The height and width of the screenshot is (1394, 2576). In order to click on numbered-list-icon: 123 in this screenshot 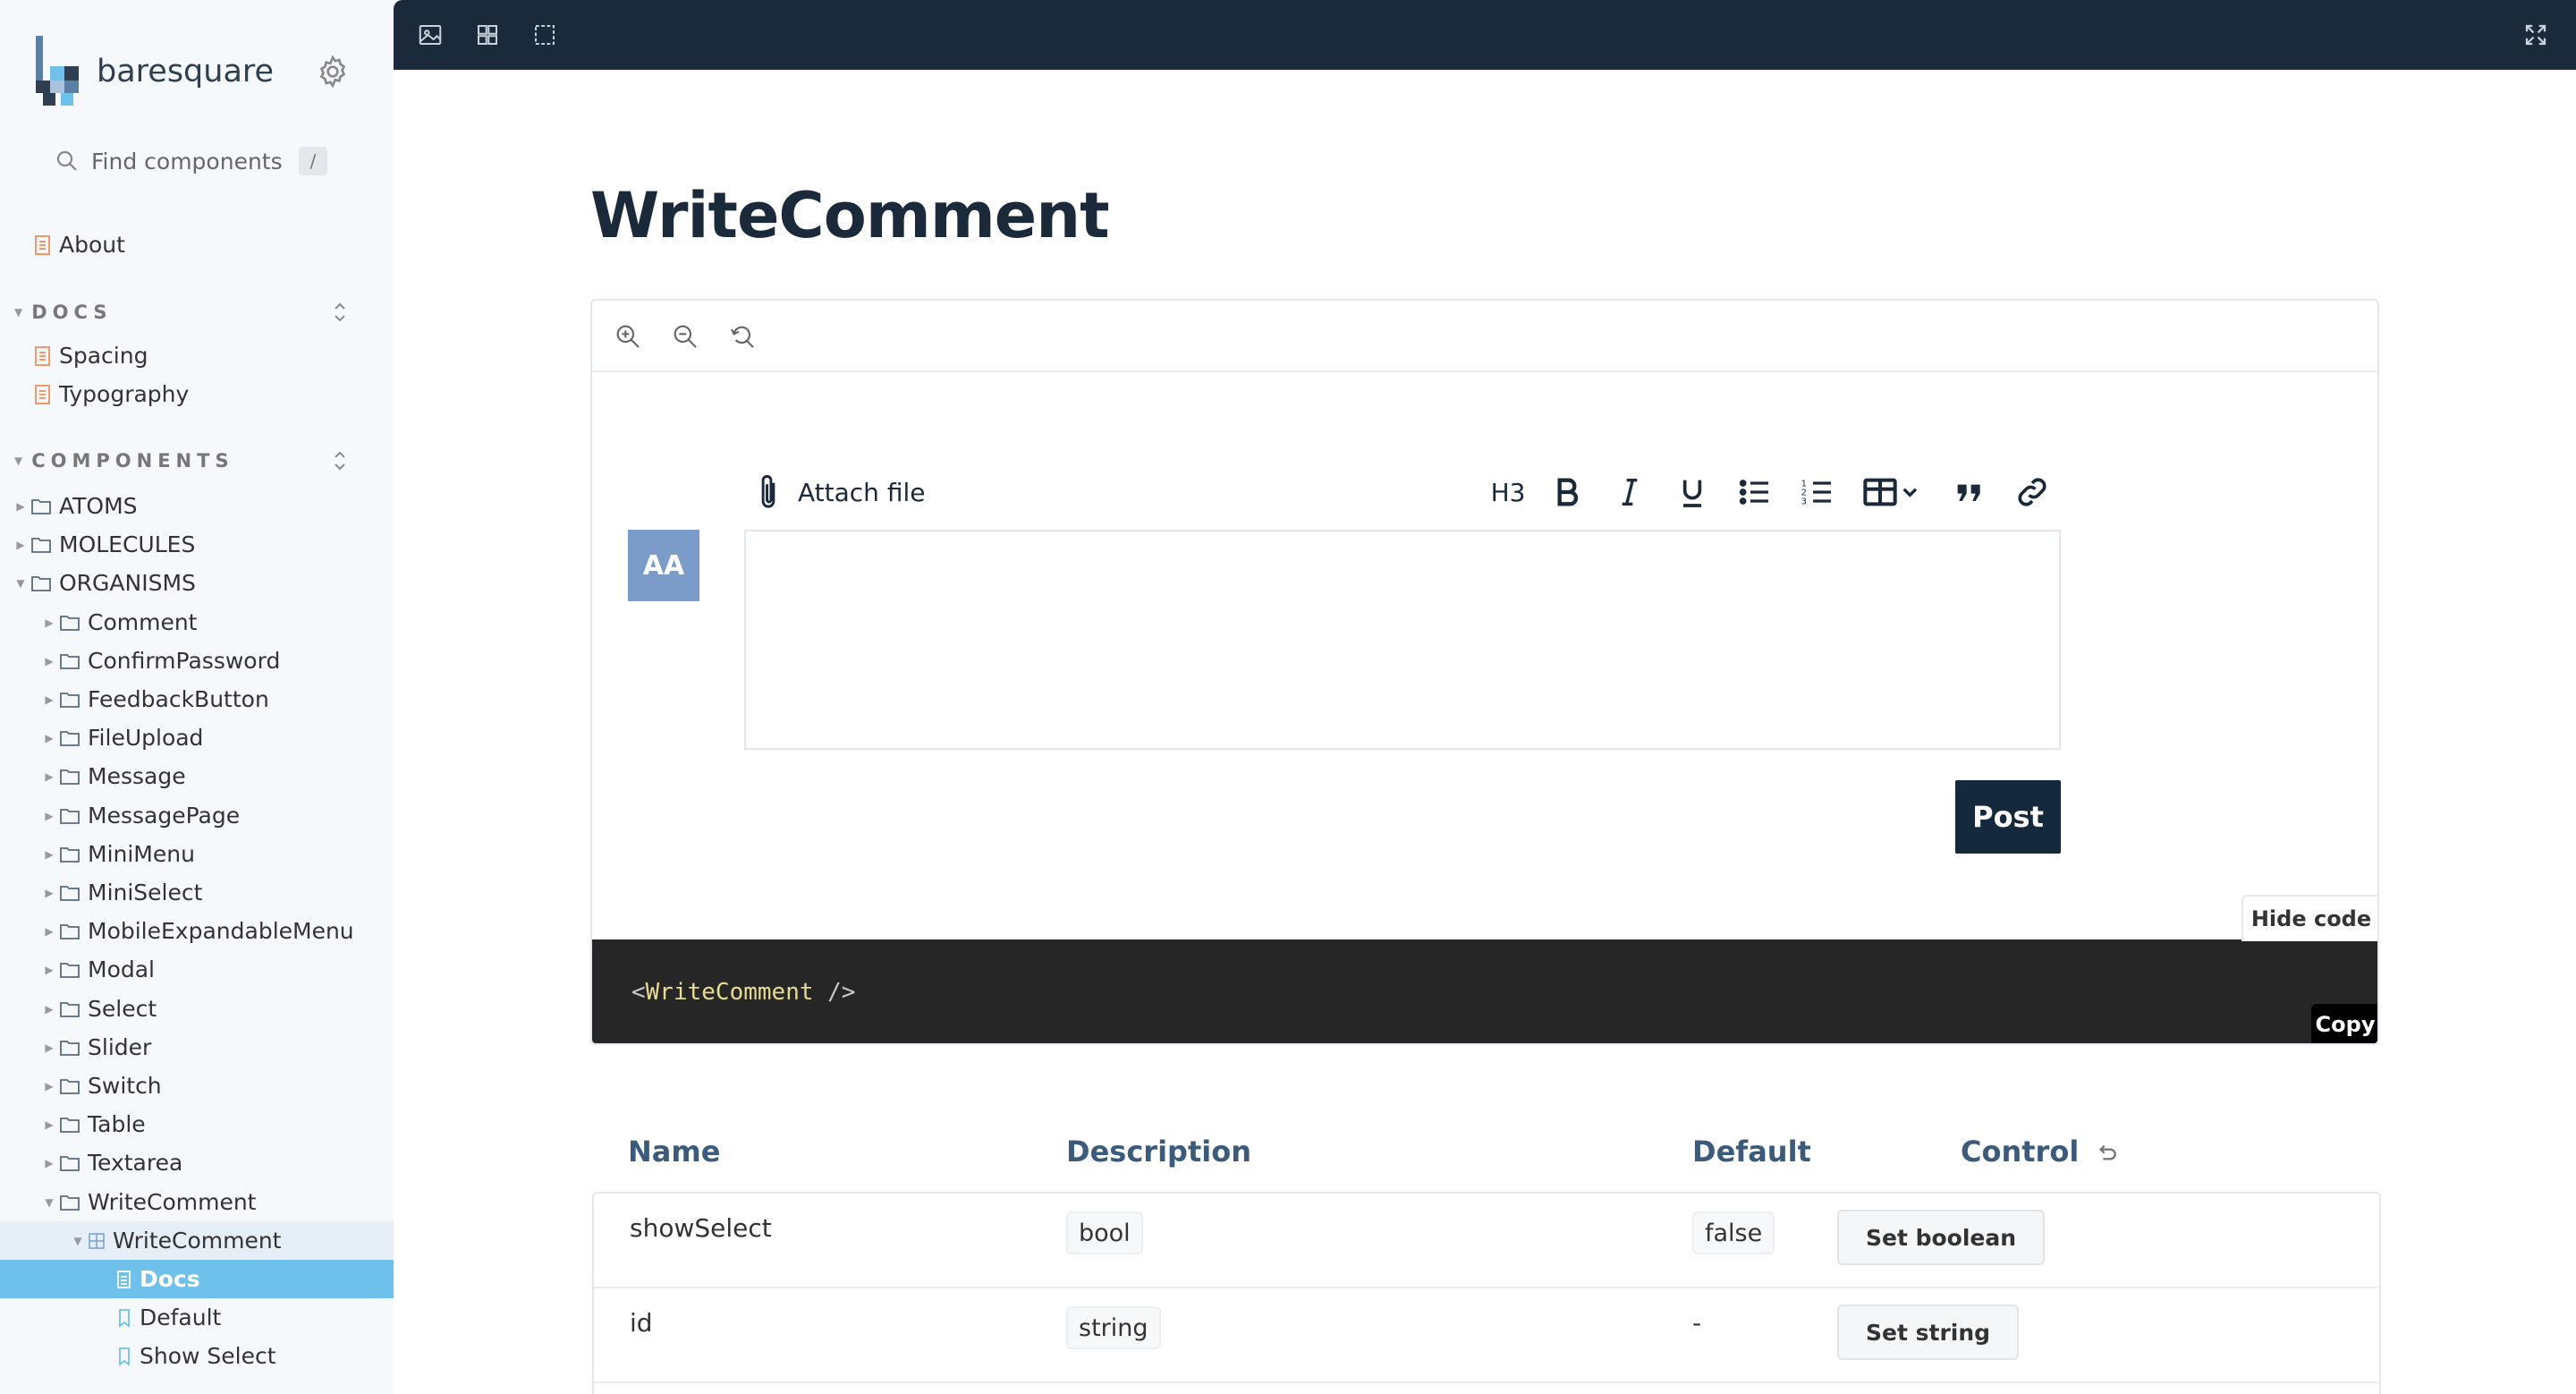, I will do `click(1817, 492)`.